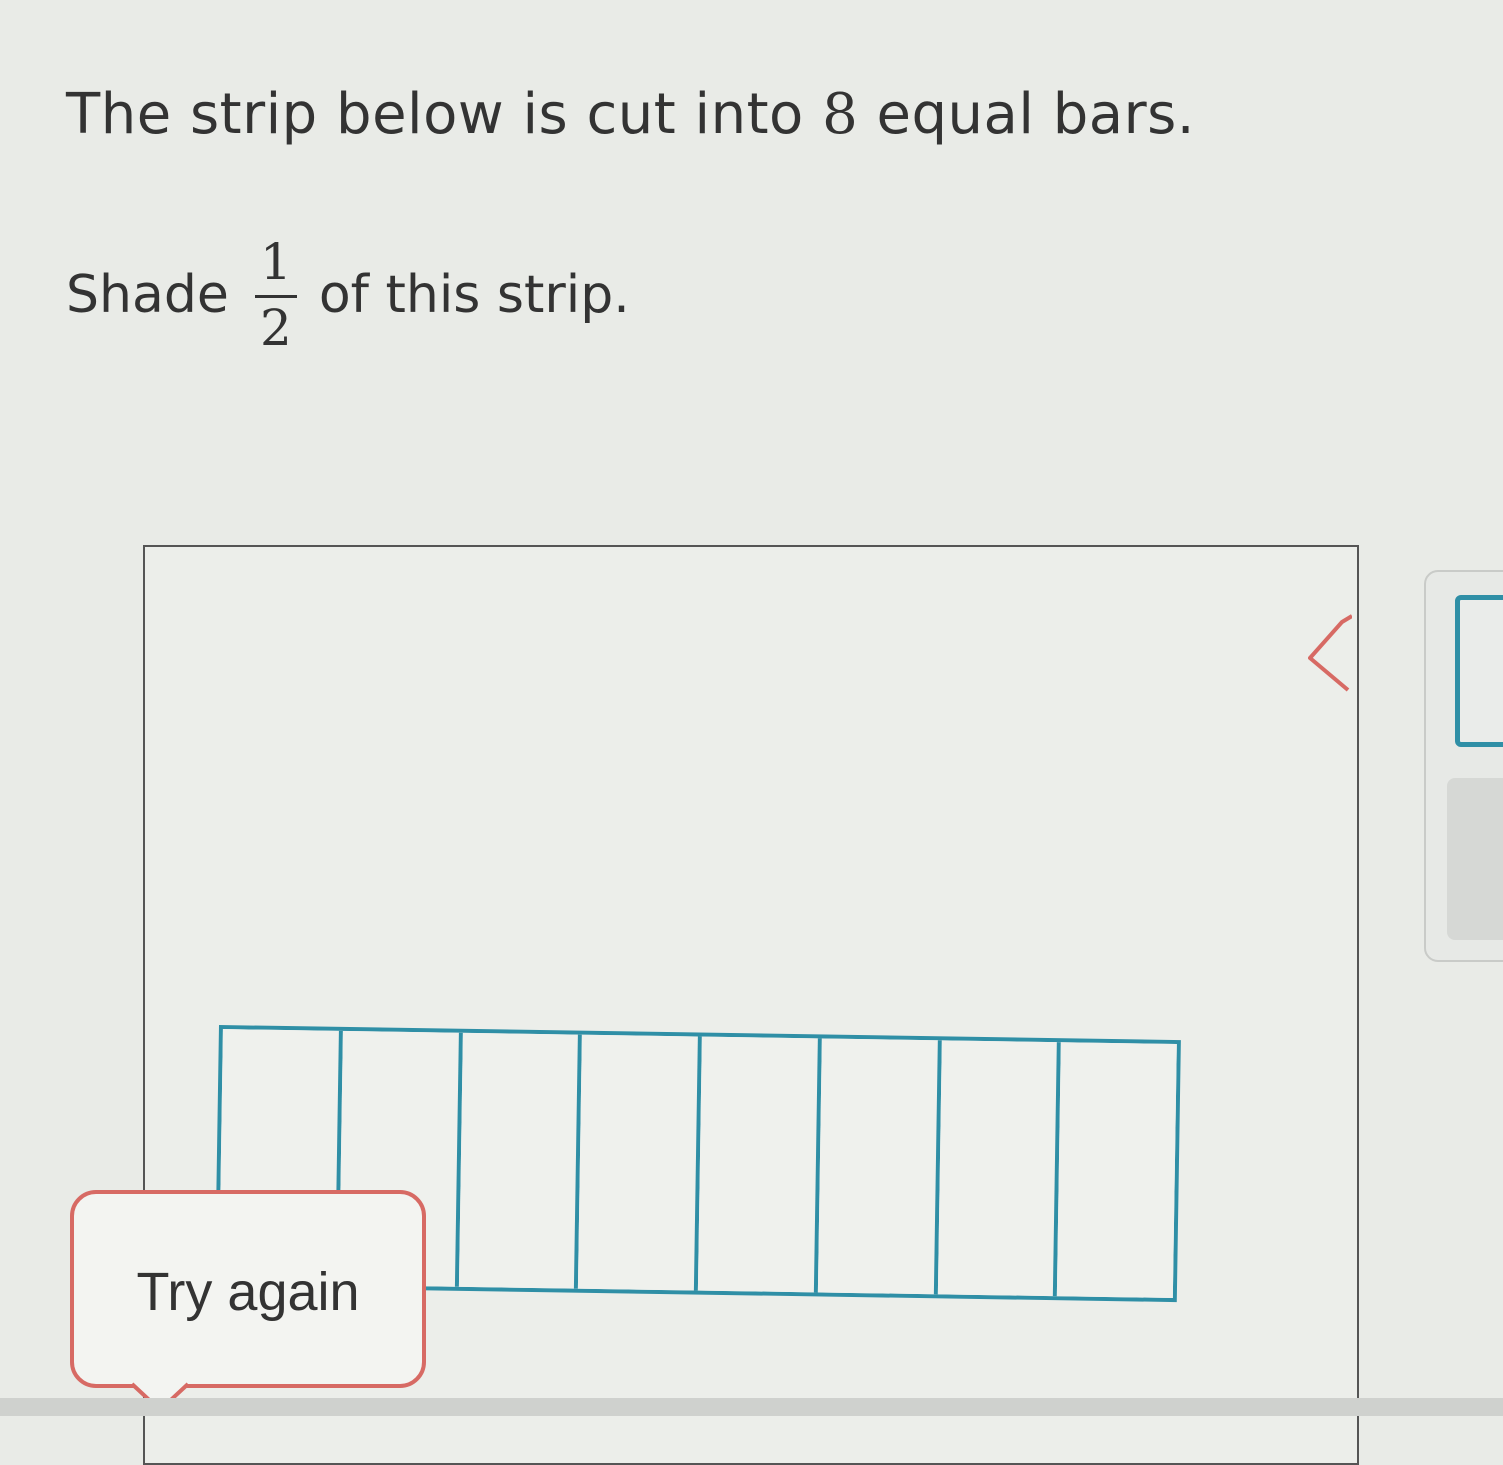 This screenshot has width=1503, height=1465. I want to click on question-line-1-prefix: The strip below is cut into, so click(444, 114).